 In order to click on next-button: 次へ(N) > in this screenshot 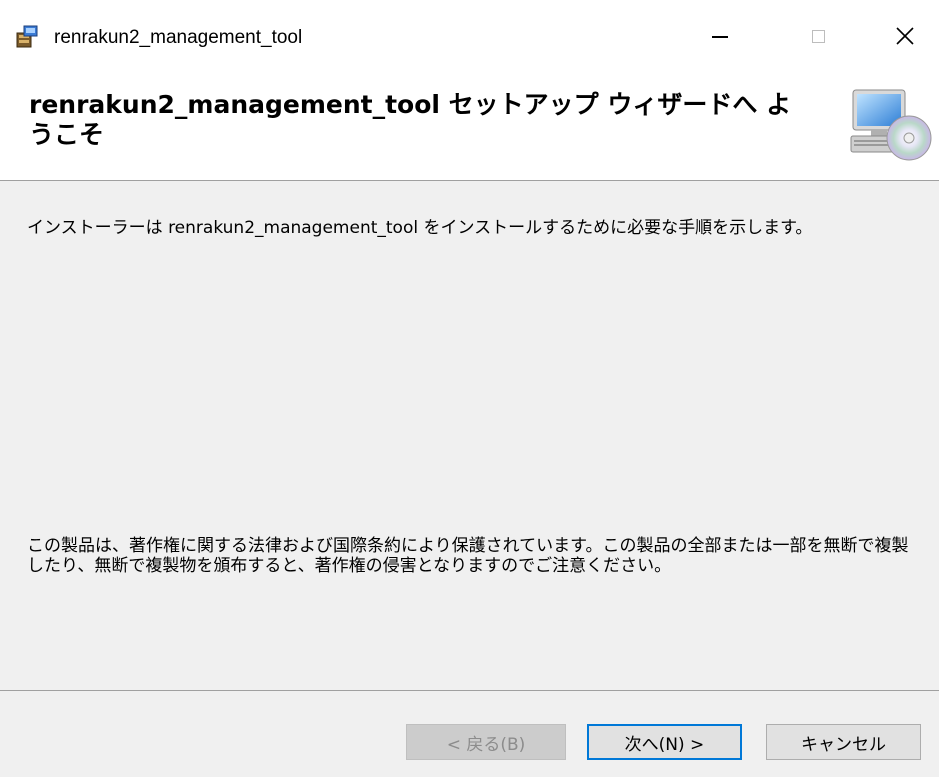, I will do `click(664, 742)`.